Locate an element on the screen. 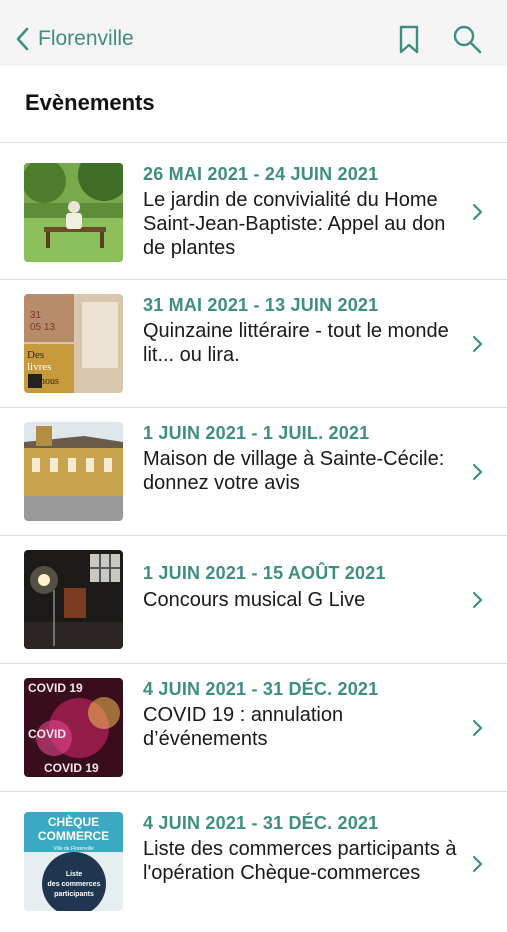 The image size is (507, 932). svg-text: 31 is located at coordinates (36, 315).